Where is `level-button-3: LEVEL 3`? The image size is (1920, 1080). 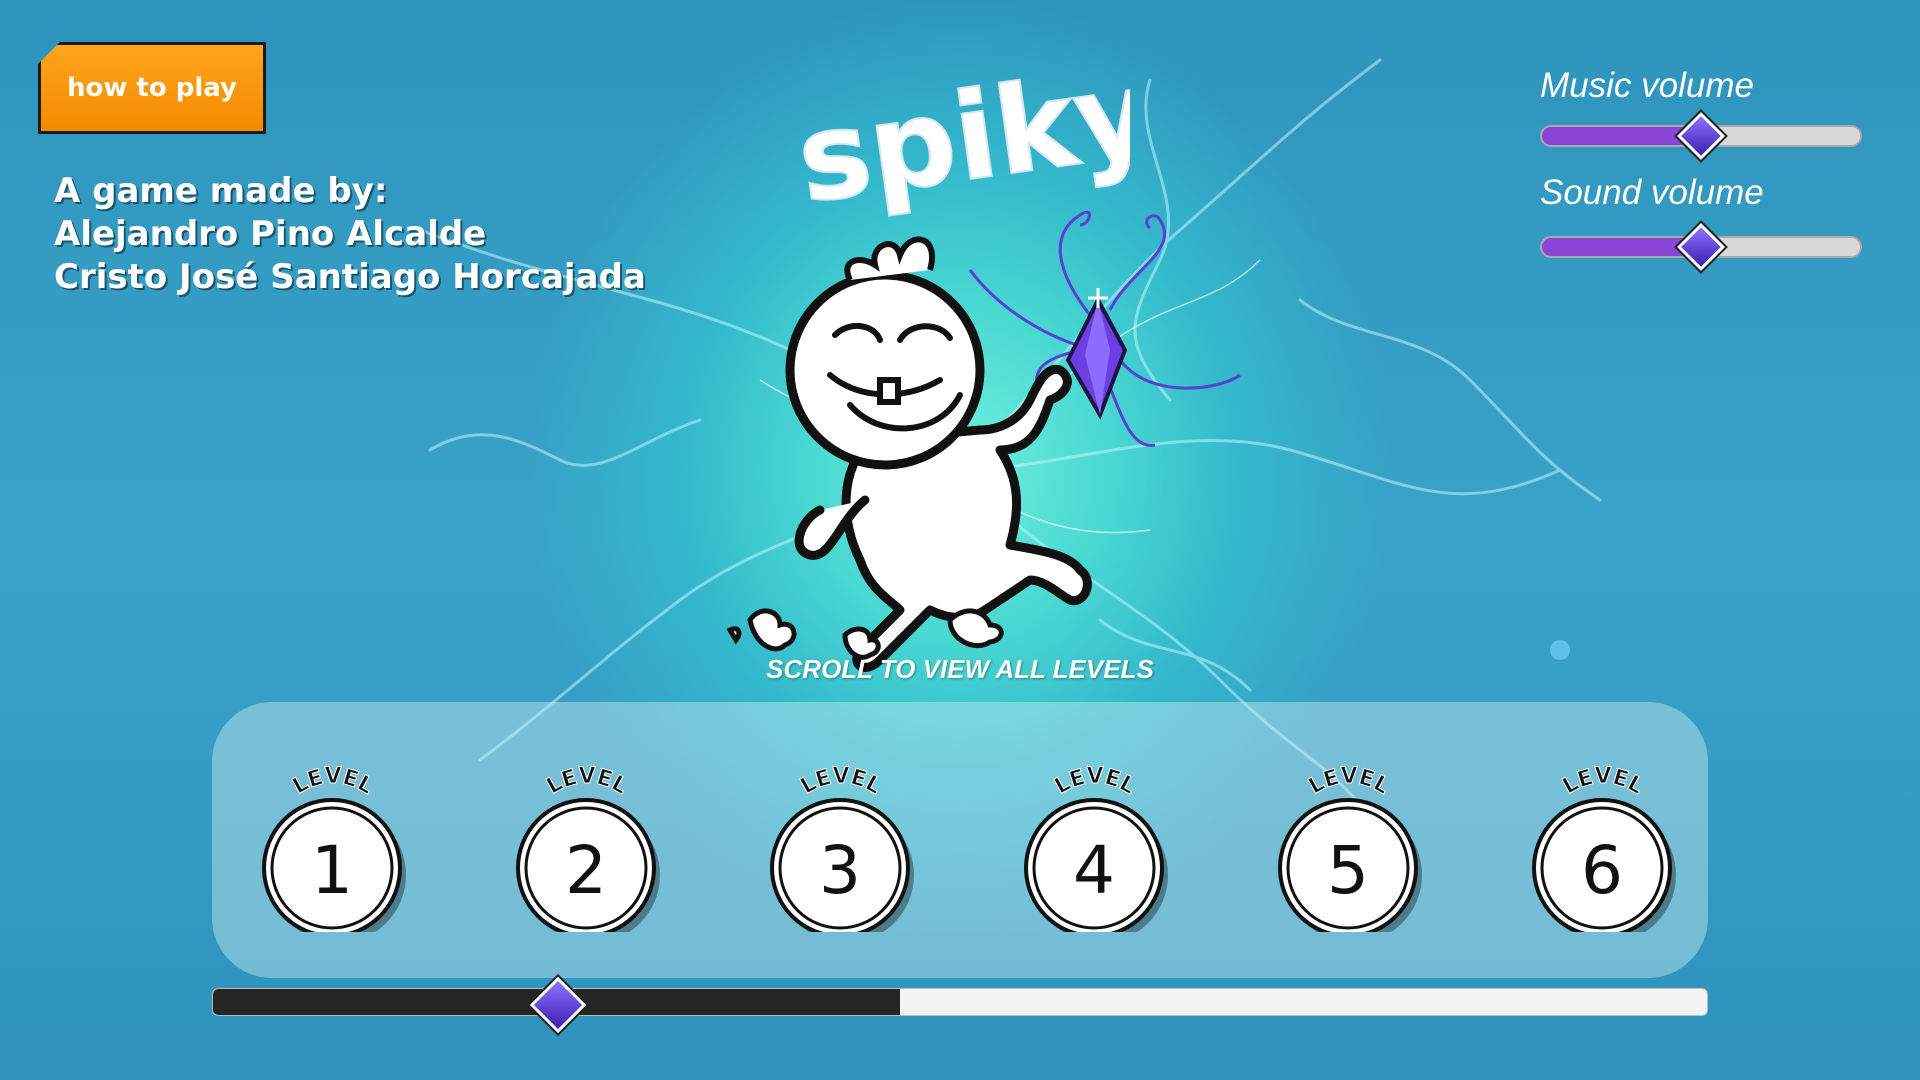
level-button-3: LEVEL 3 is located at coordinates (841, 847).